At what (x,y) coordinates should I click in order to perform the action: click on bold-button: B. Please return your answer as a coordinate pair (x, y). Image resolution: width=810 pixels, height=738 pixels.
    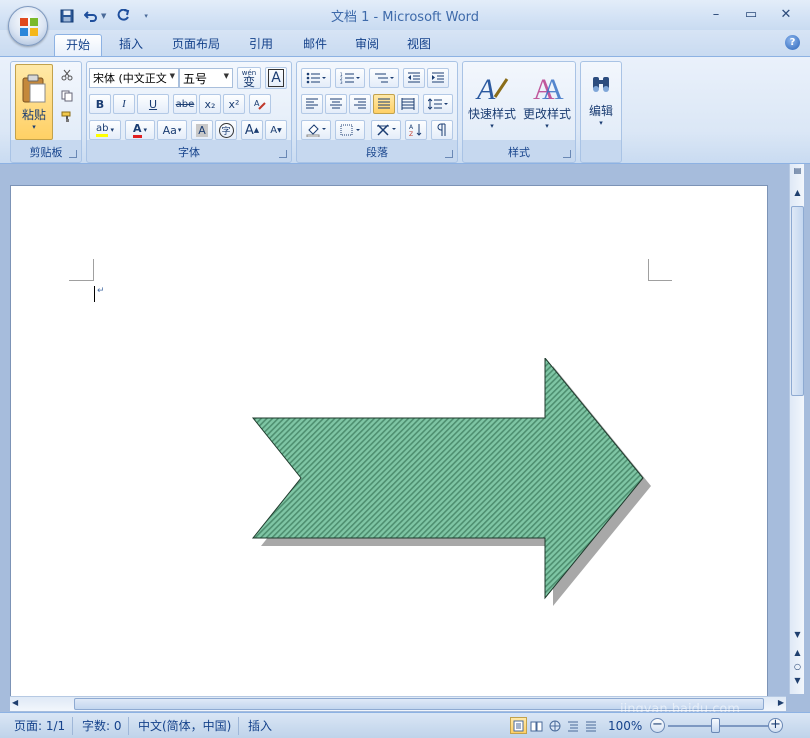
    Looking at the image, I should click on (100, 104).